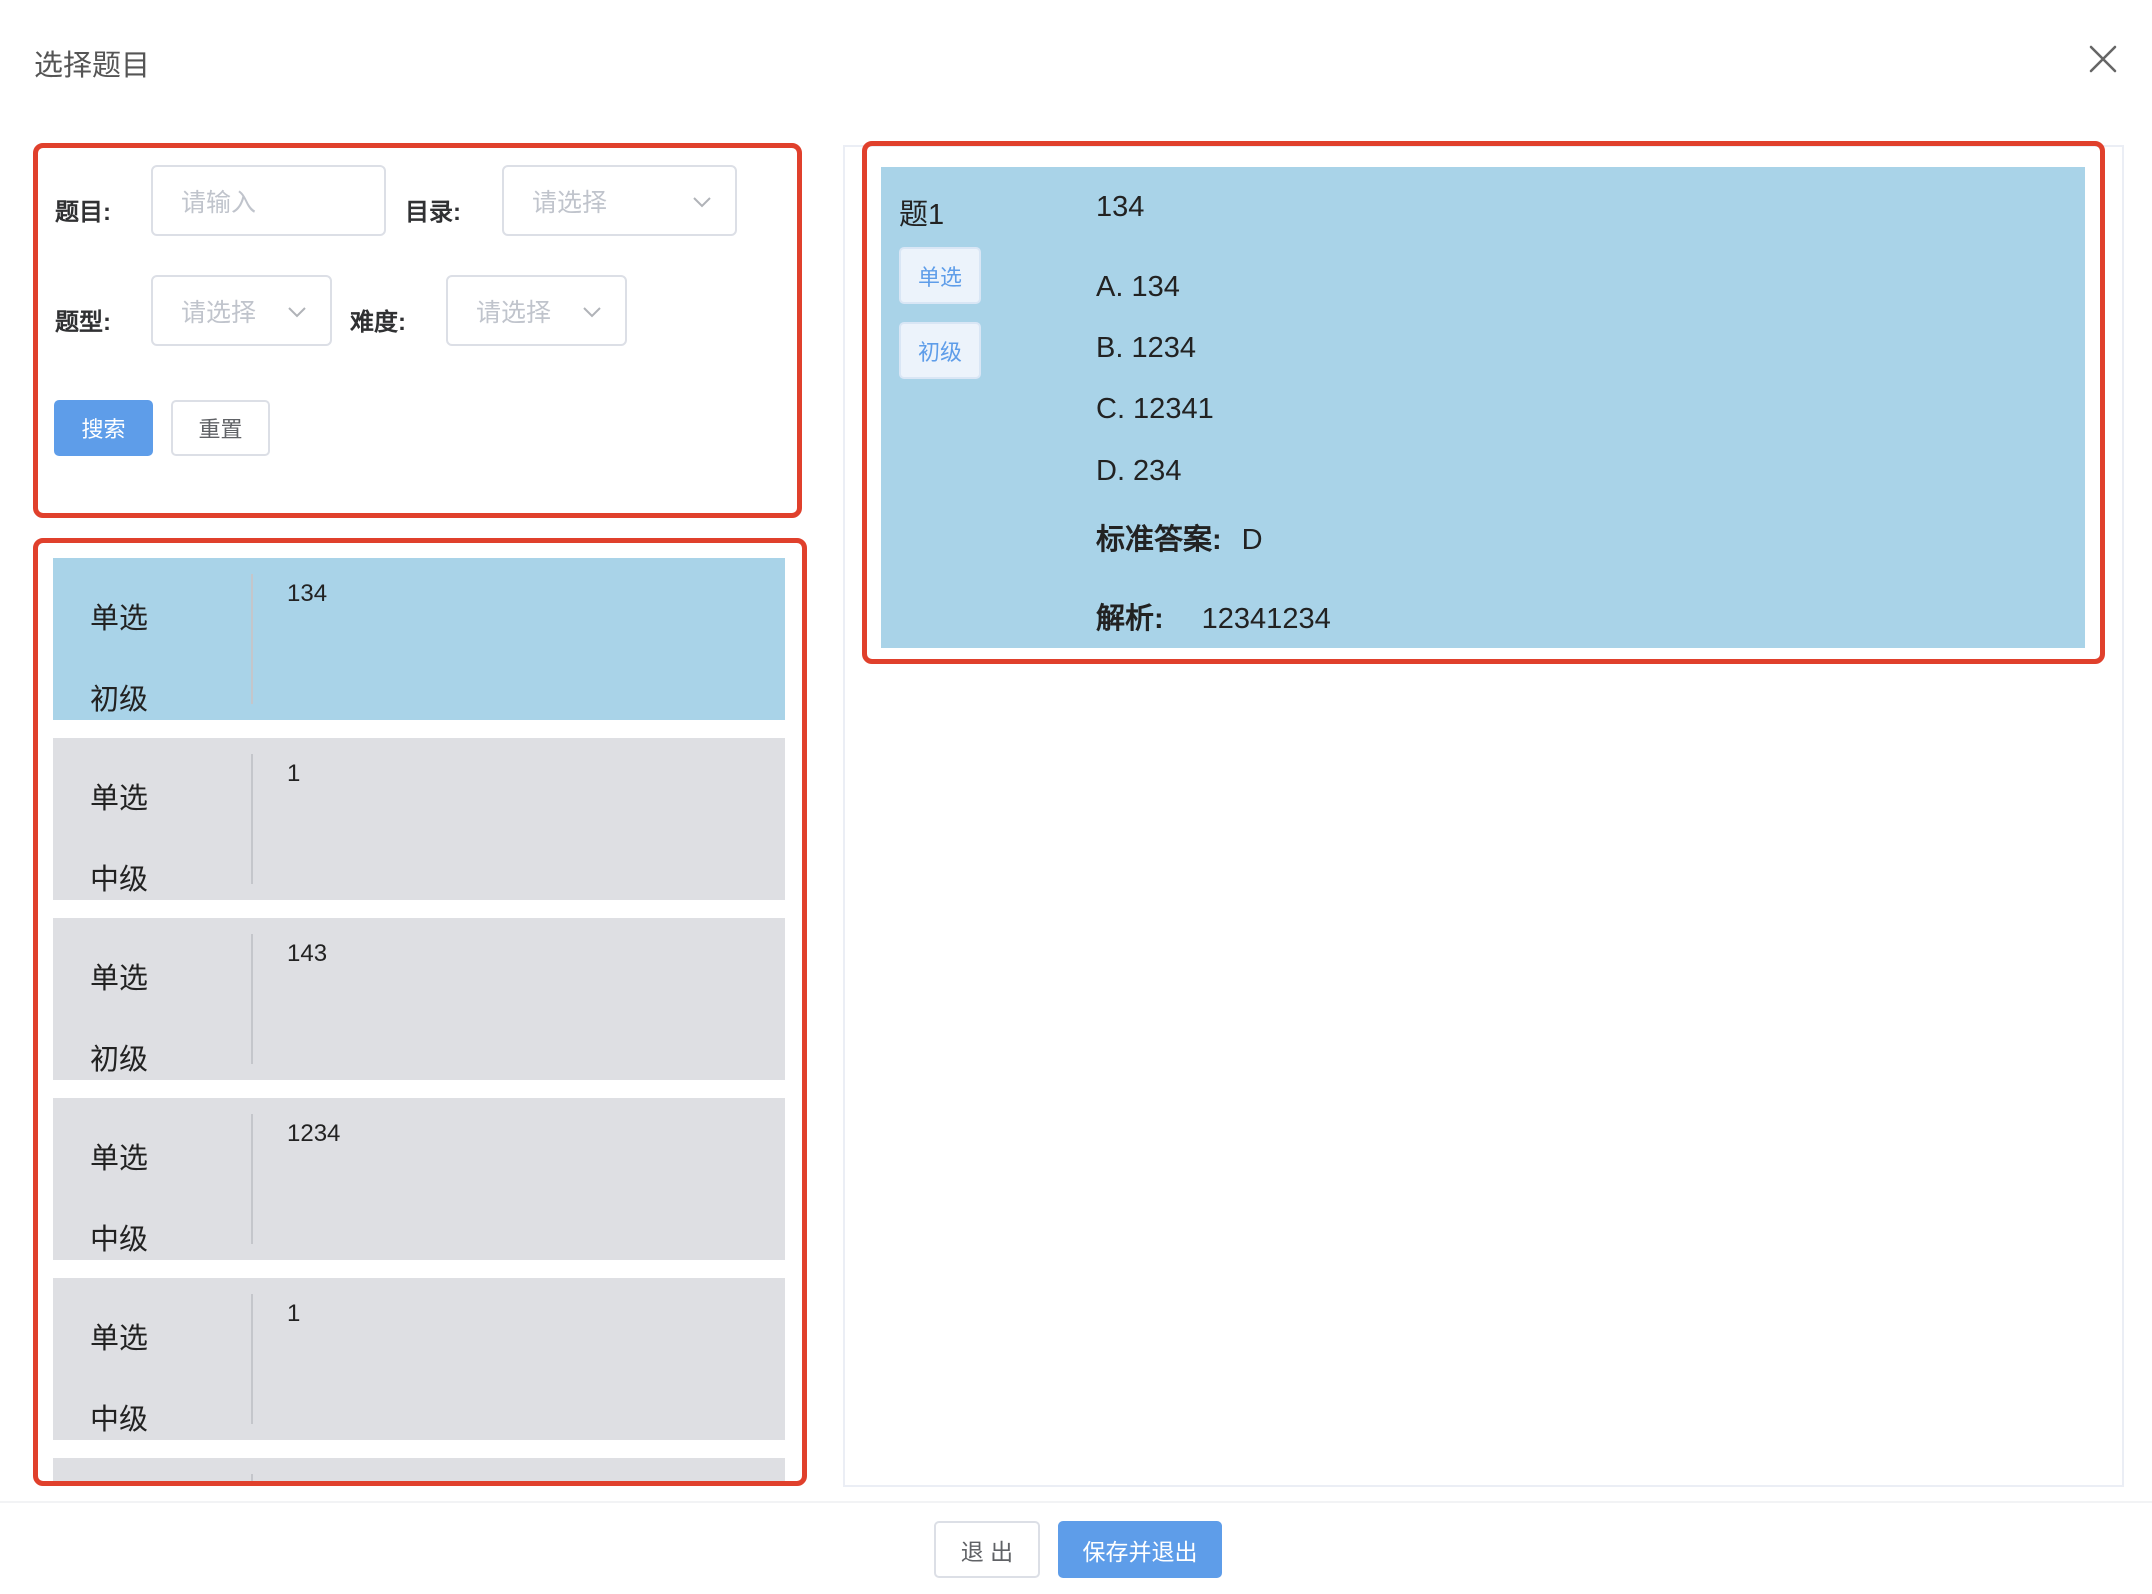  I want to click on question-list-item: 单选 中级 1234, so click(419, 1179).